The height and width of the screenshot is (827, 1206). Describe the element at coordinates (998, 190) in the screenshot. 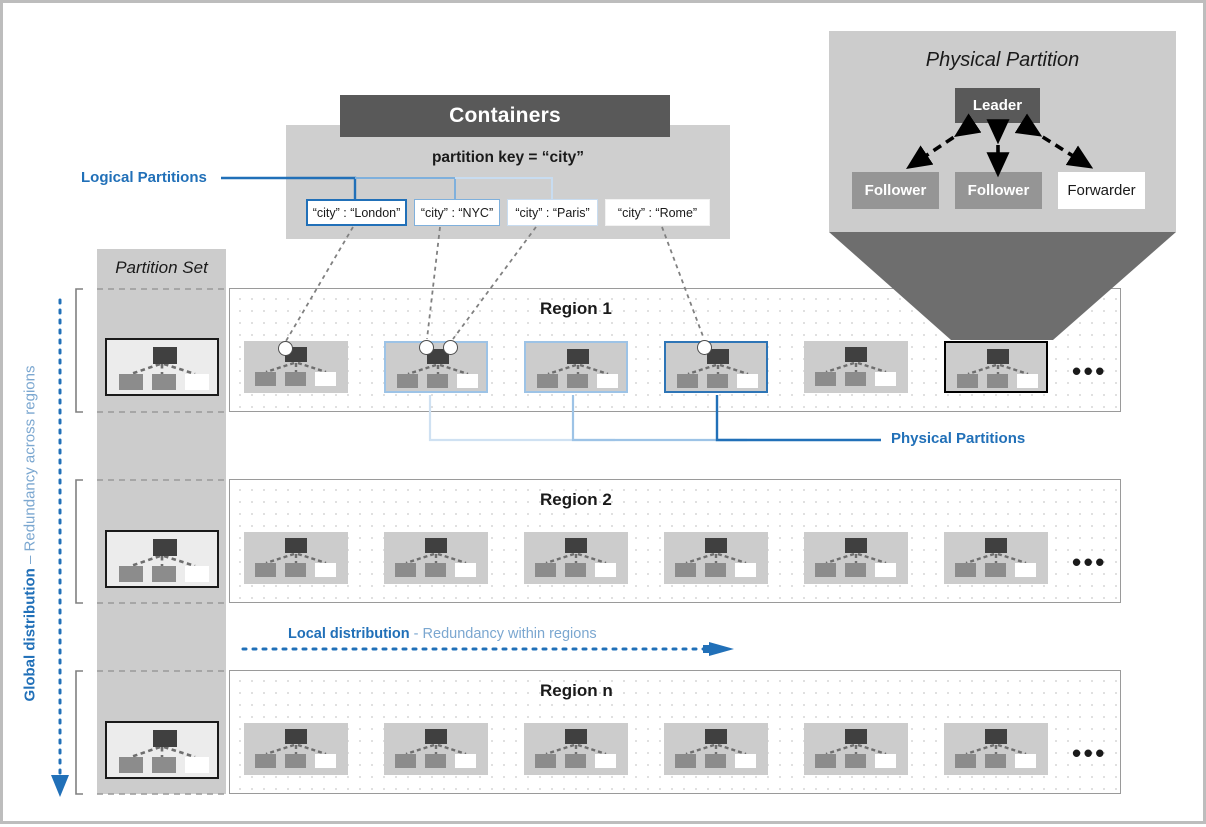

I see `follower-box: Follower` at that location.